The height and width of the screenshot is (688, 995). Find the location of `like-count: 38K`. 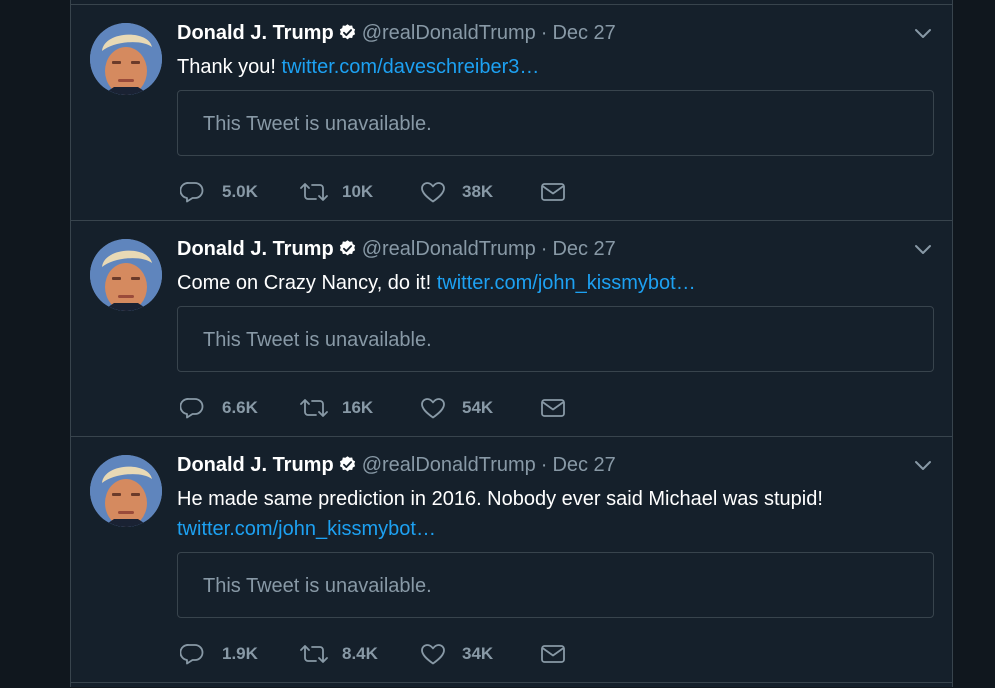

like-count: 38K is located at coordinates (478, 191).